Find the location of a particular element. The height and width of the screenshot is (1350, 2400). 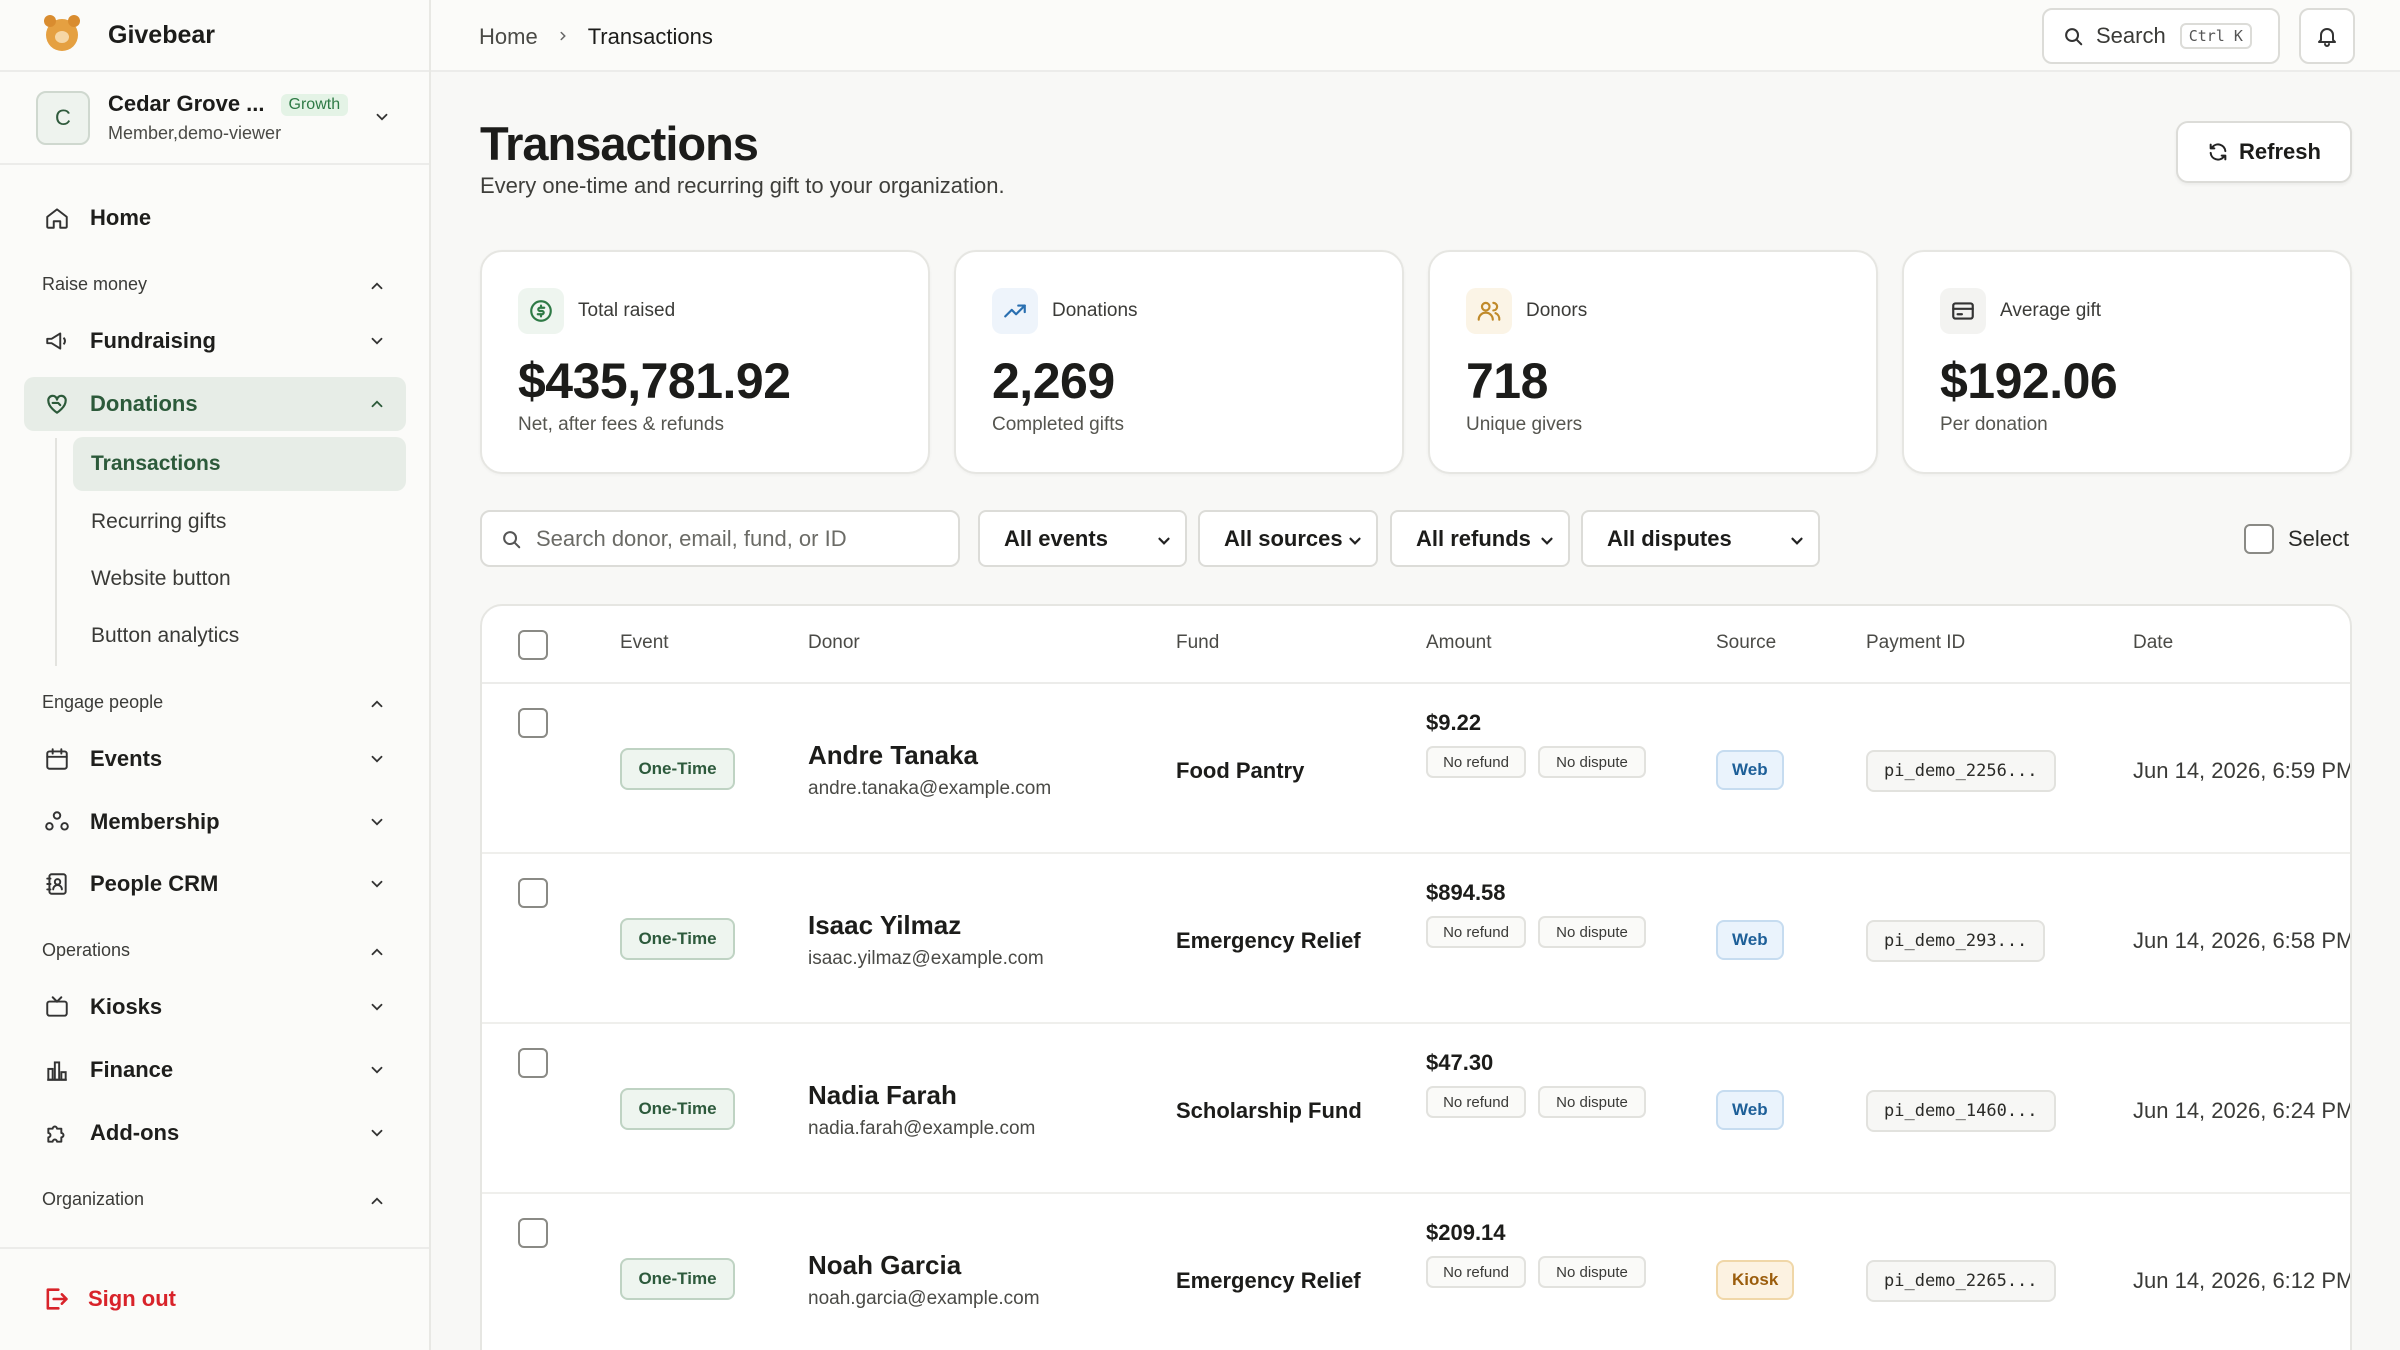

select-mode-toggle: Select is located at coordinates (2296, 539).